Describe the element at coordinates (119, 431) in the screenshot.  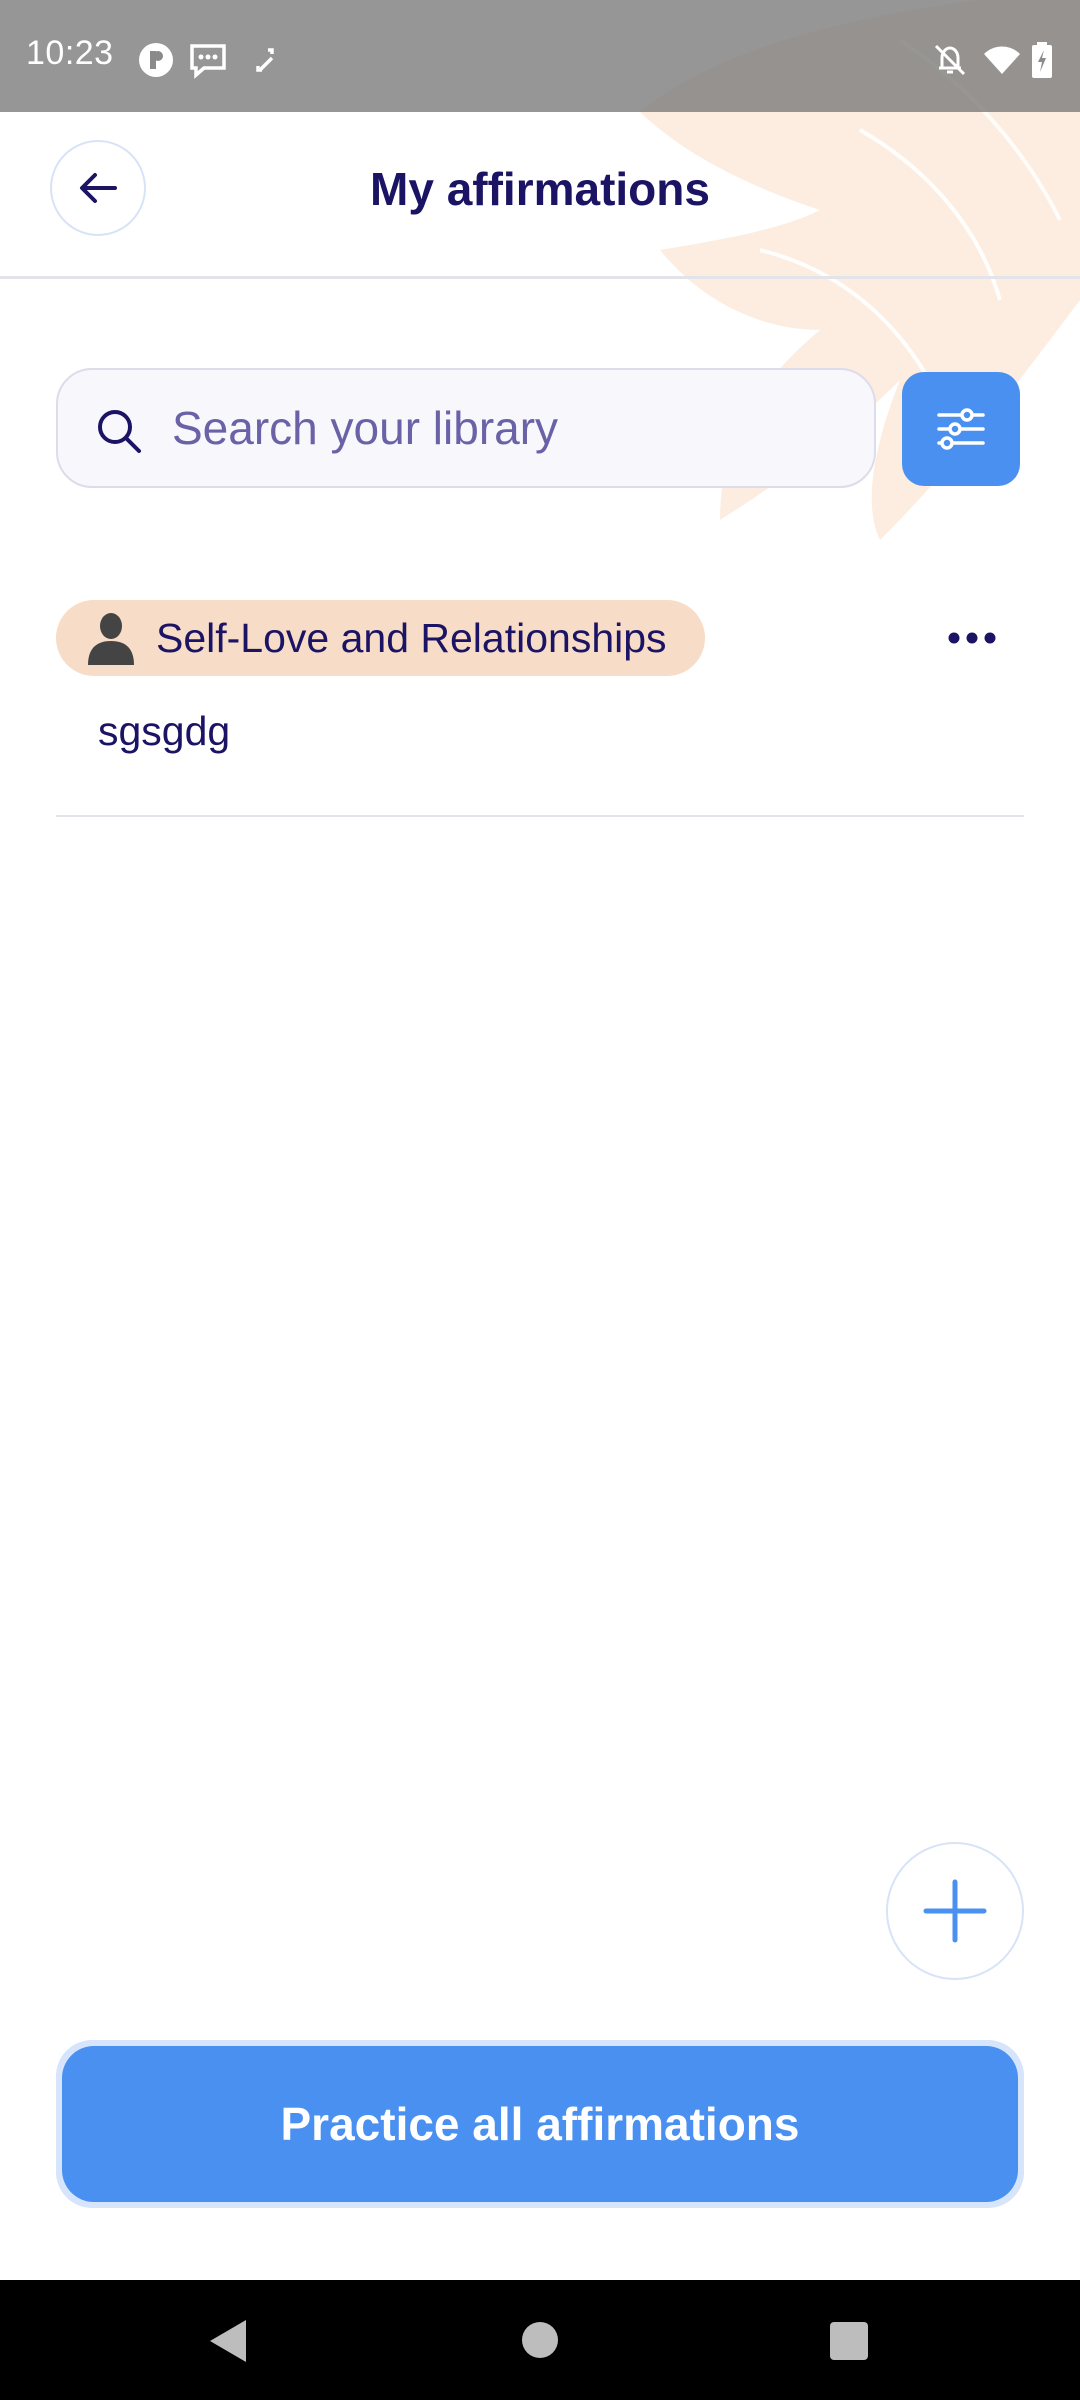
I see `search-icon` at that location.